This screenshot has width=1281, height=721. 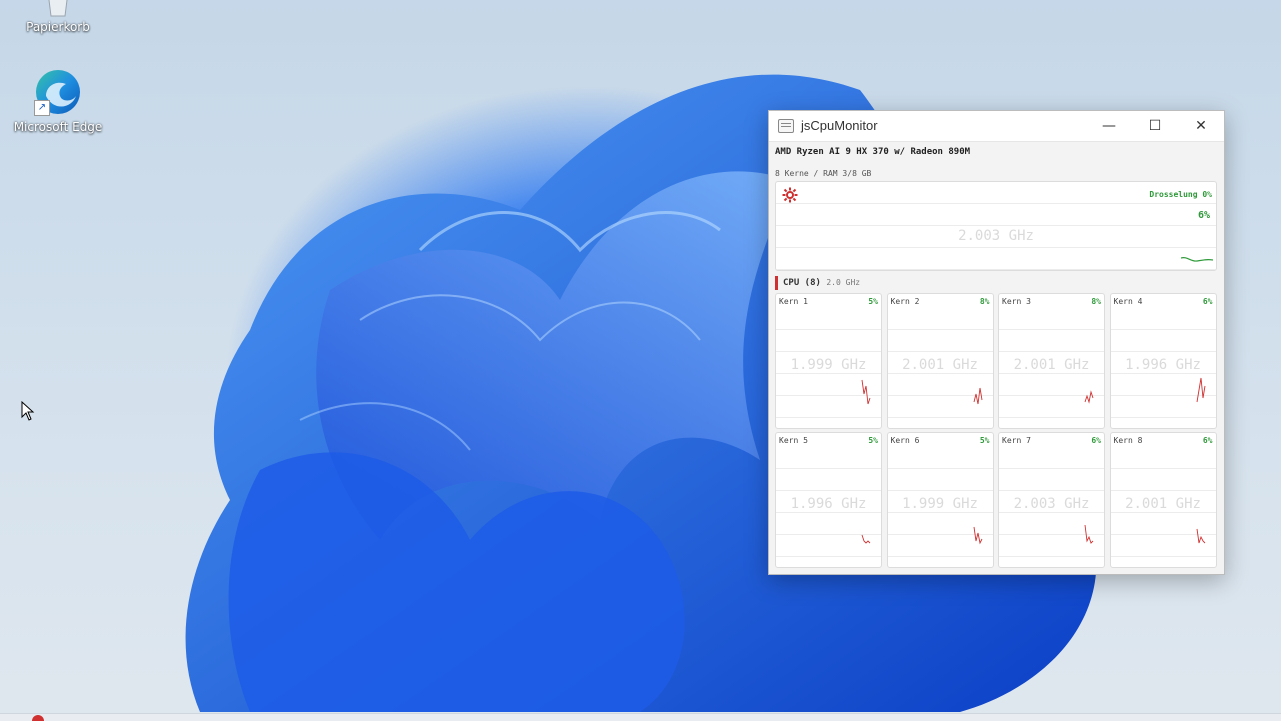 What do you see at coordinates (1128, 301) in the screenshot?
I see `core-name: Kern 4` at bounding box center [1128, 301].